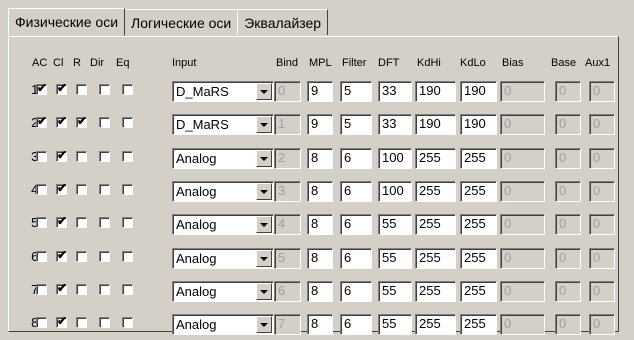 This screenshot has height=340, width=634. What do you see at coordinates (81, 121) in the screenshot?
I see `r-checkbox: ✔` at bounding box center [81, 121].